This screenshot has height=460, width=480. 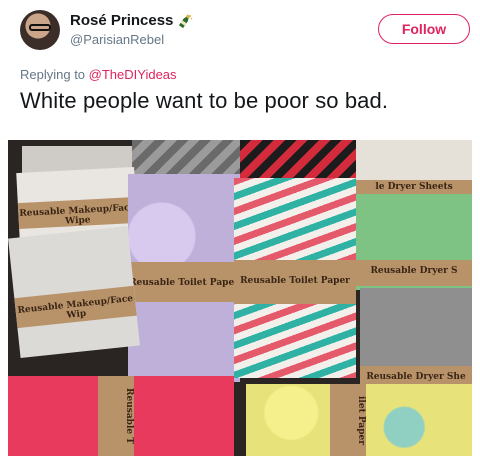 I want to click on label-bottom-2: ilet Paper, so click(x=361, y=420).